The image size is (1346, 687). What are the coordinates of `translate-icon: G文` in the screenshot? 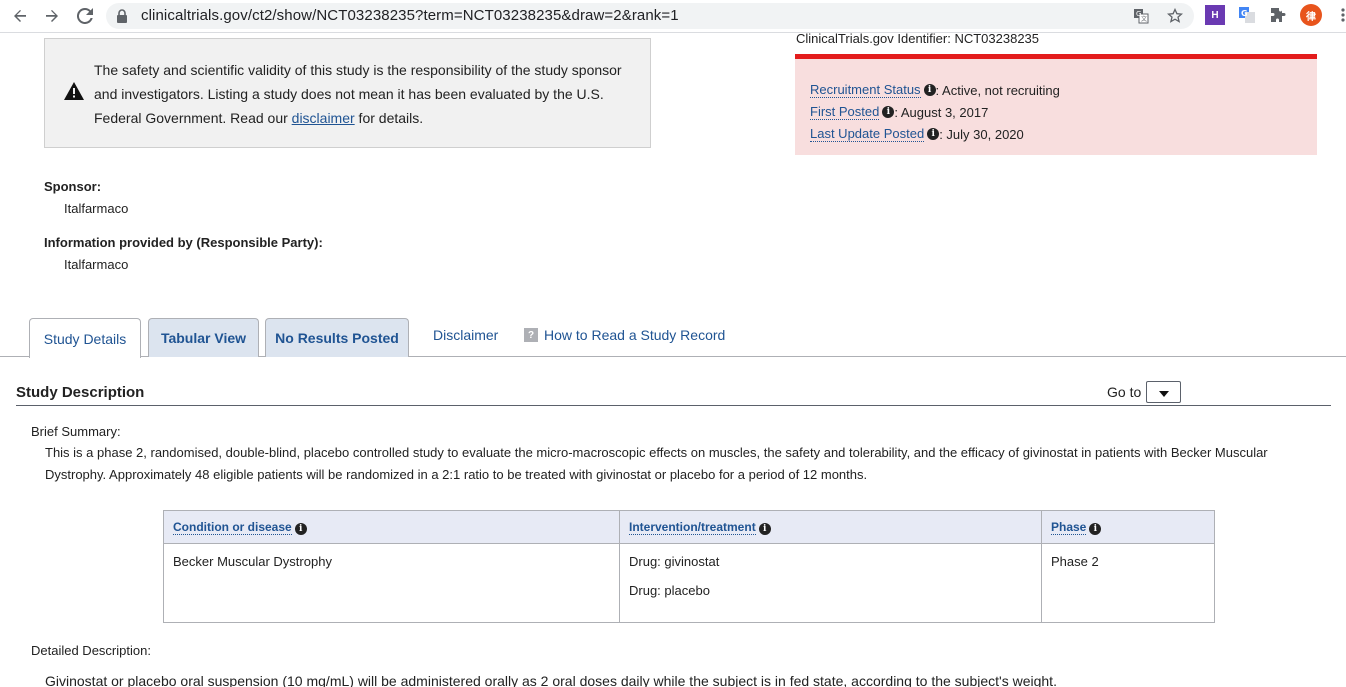 It's located at (1141, 16).